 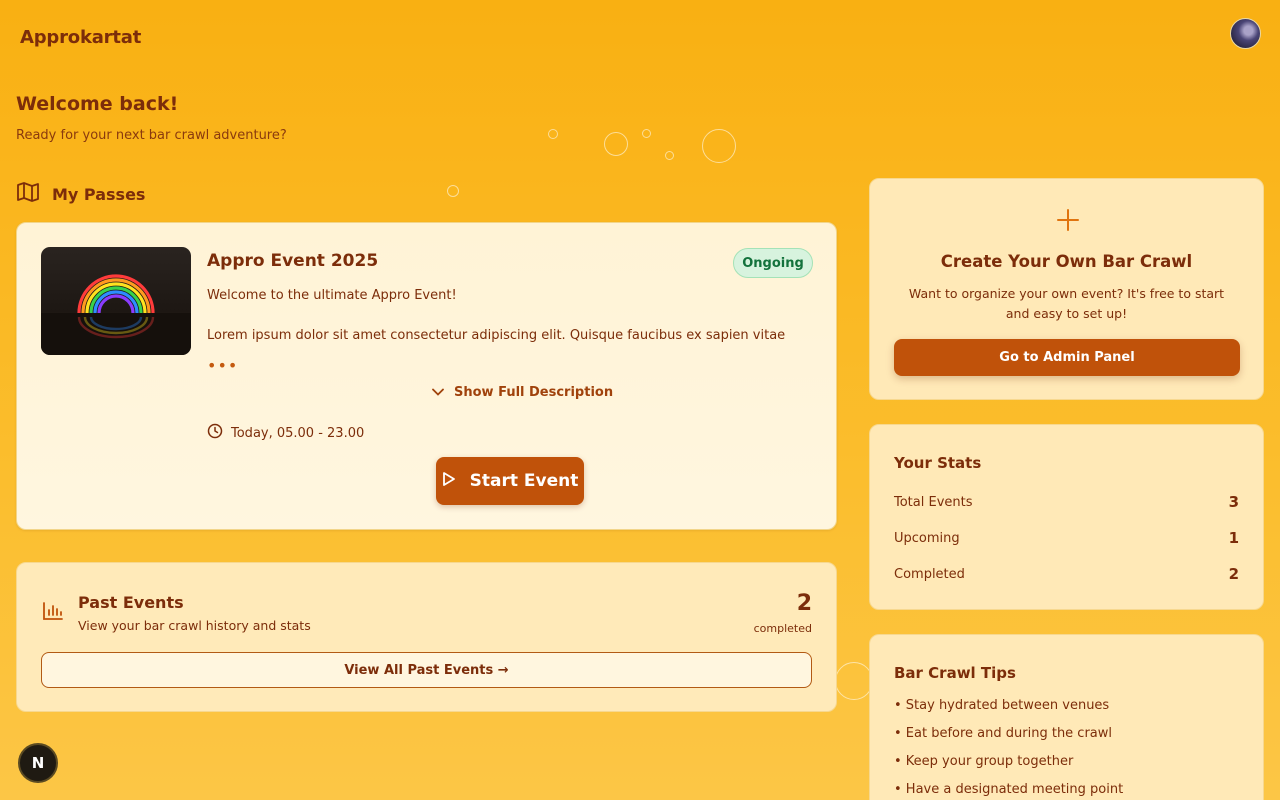 I want to click on stat-value: 1, so click(x=1233, y=538).